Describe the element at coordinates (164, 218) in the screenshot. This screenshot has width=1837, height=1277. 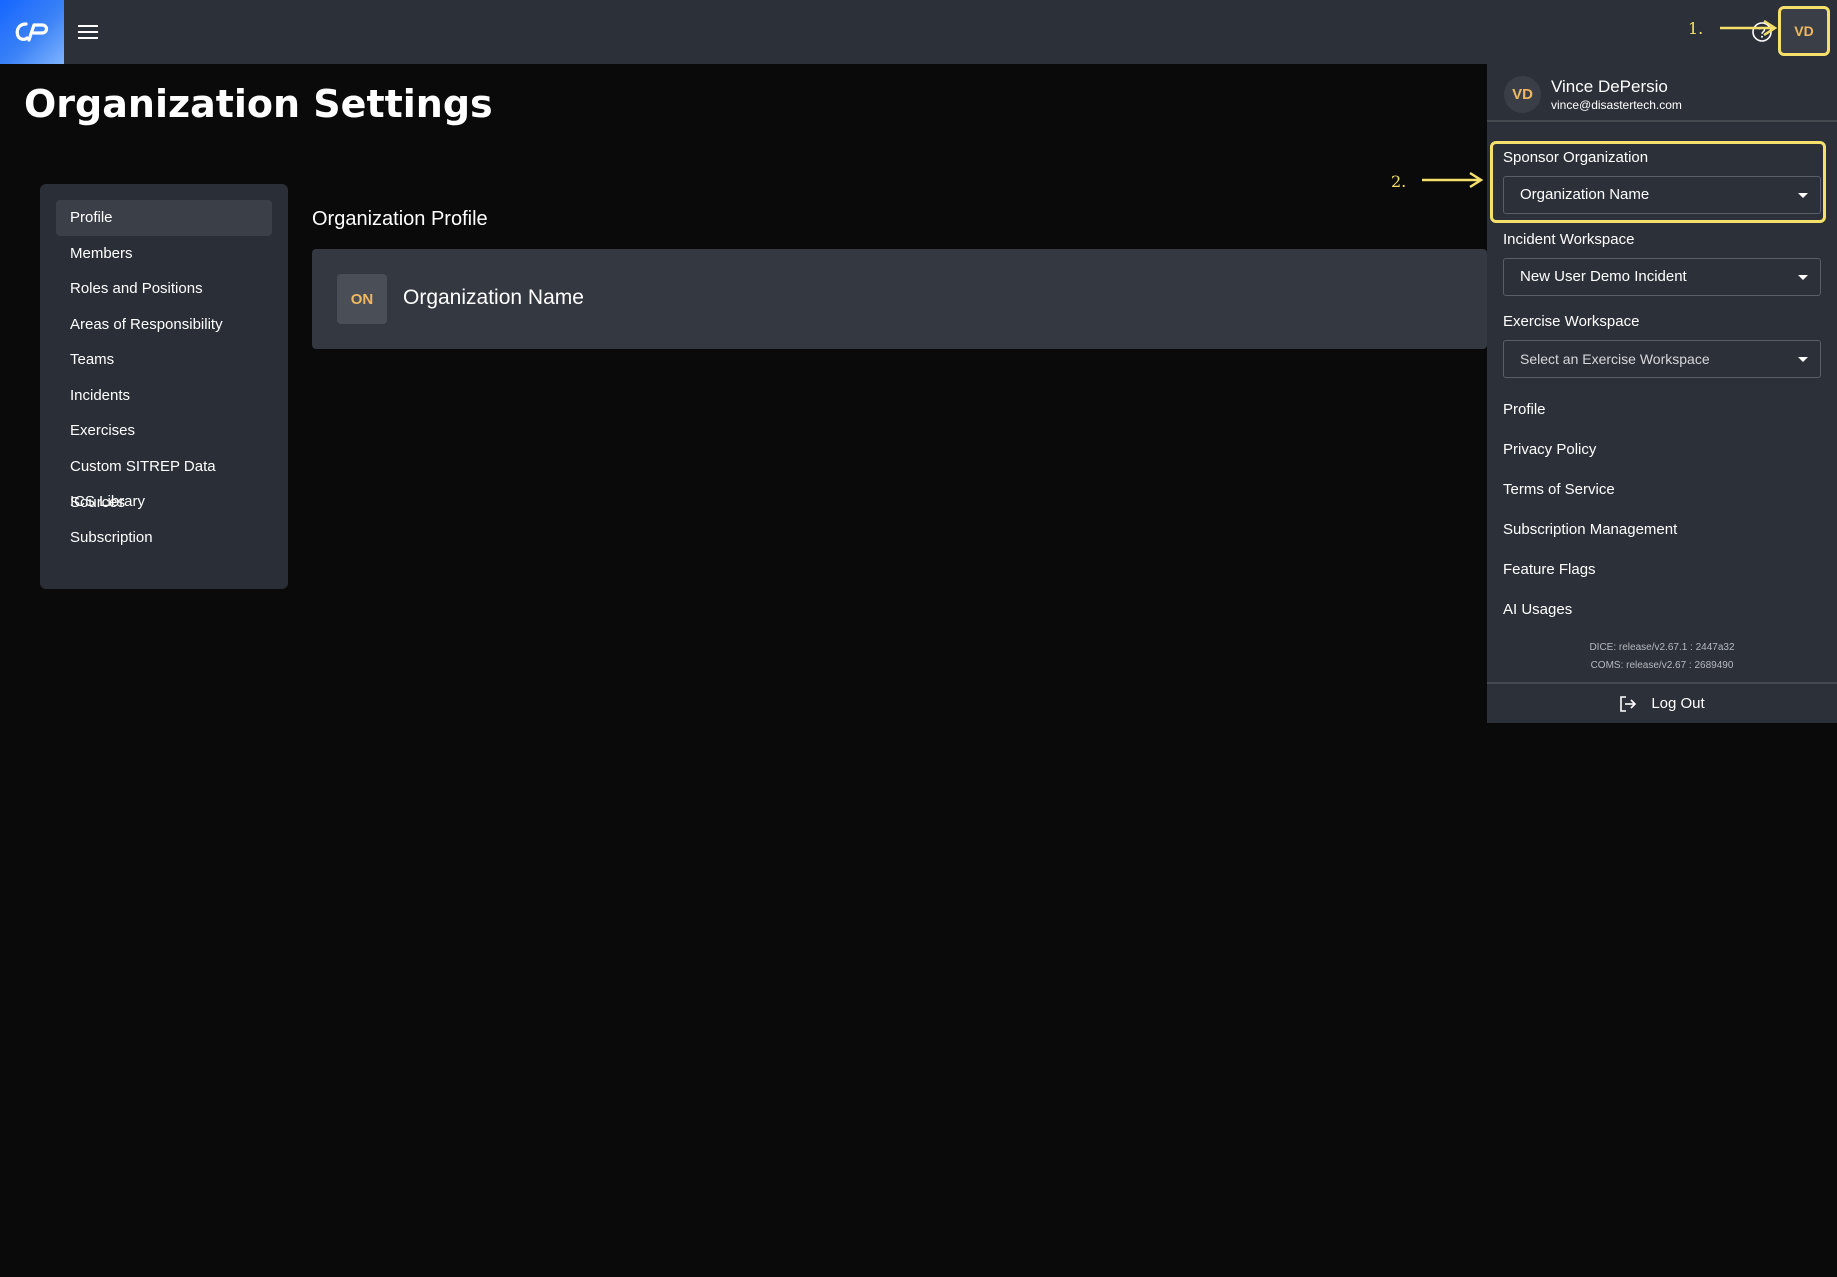
I see `sidebar-item-profile: Profile` at that location.